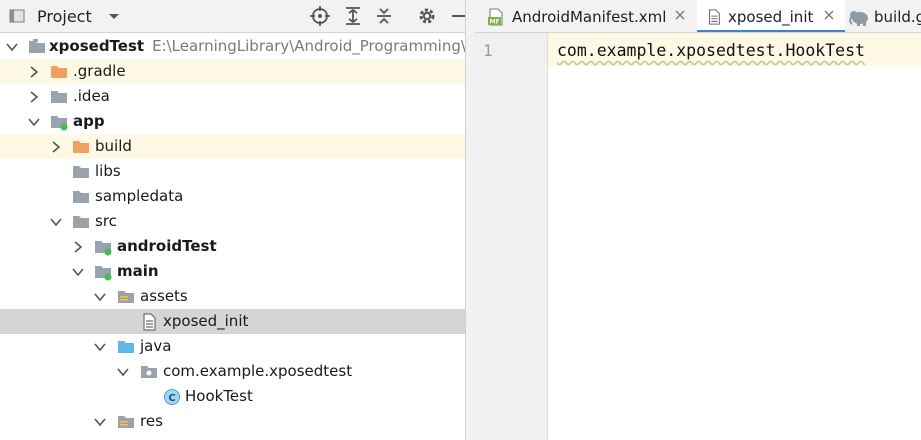 The image size is (921, 440). I want to click on tree-label: libs, so click(108, 171).